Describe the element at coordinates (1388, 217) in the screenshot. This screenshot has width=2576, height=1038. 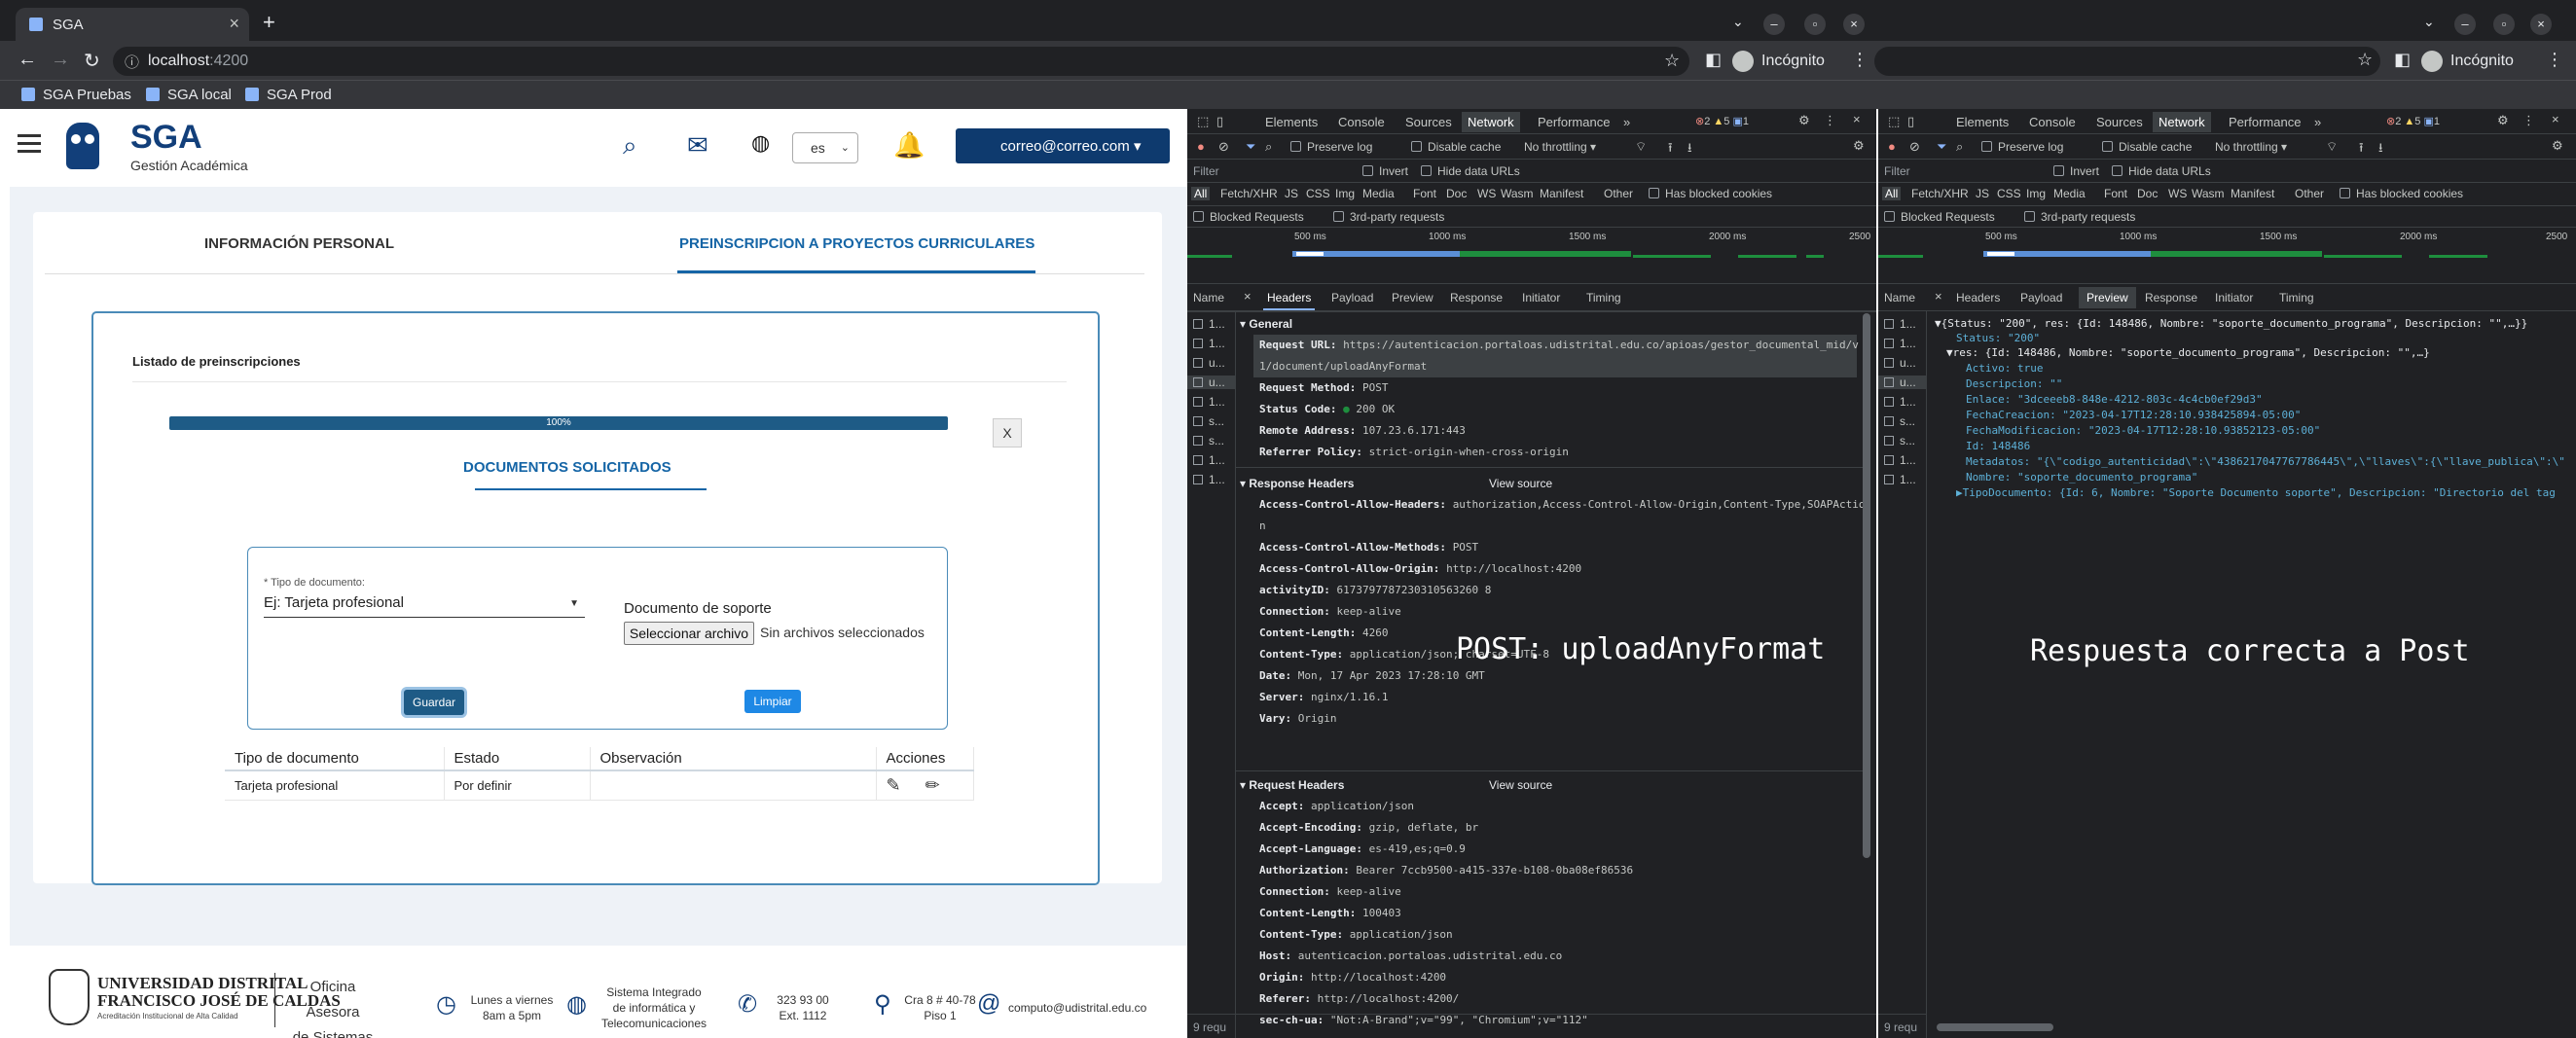
I see `third-party-checkbox: 3rd-party requests` at that location.